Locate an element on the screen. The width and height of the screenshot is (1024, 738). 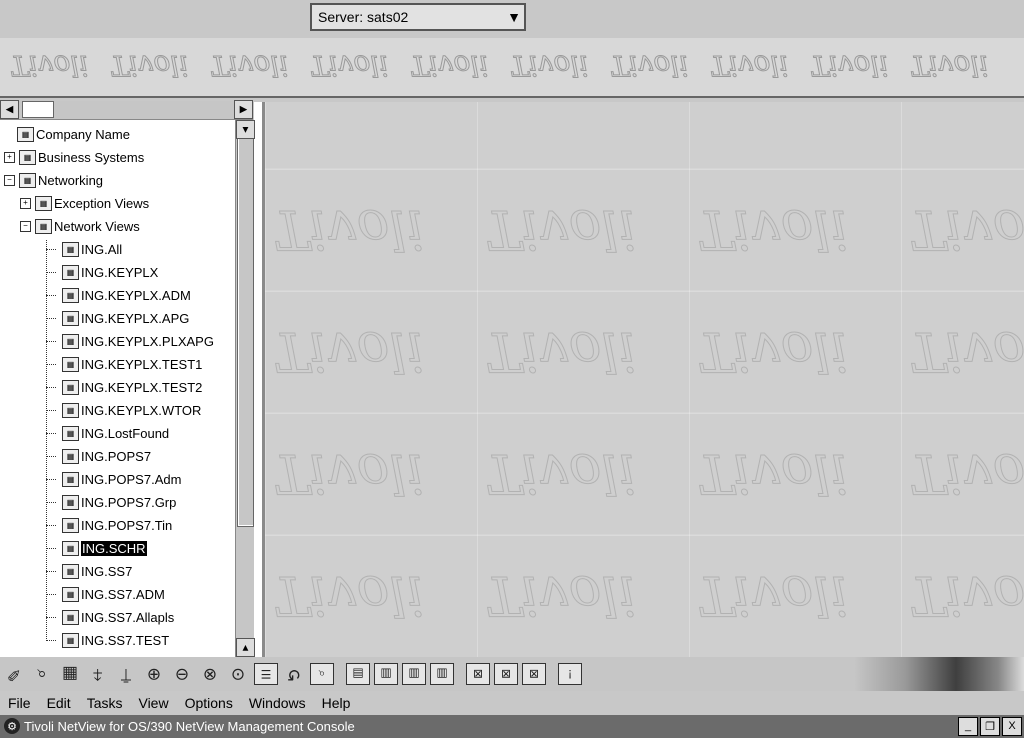
tree-view-item: ▦ ING.POPS7 is located at coordinates (98, 457).